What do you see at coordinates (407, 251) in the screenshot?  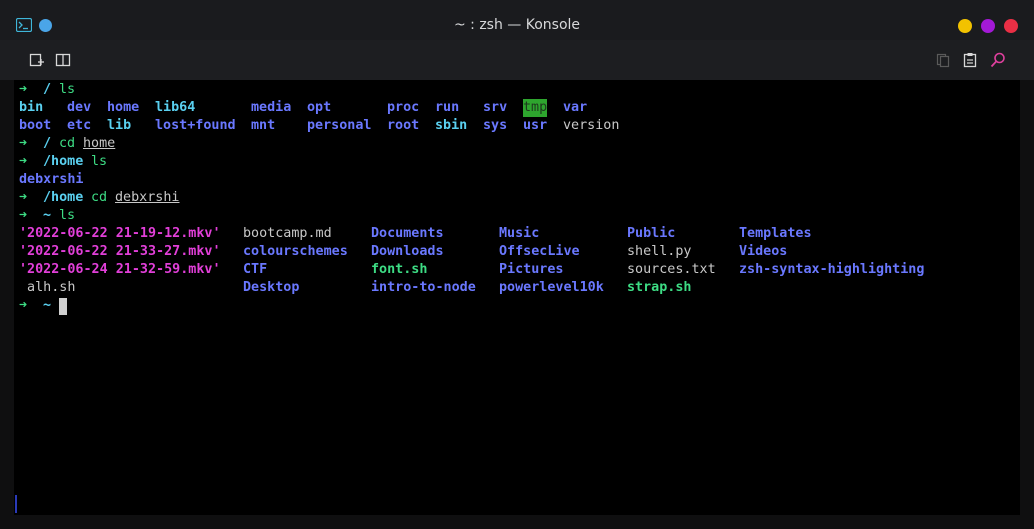 I see `list-item: Downloads` at bounding box center [407, 251].